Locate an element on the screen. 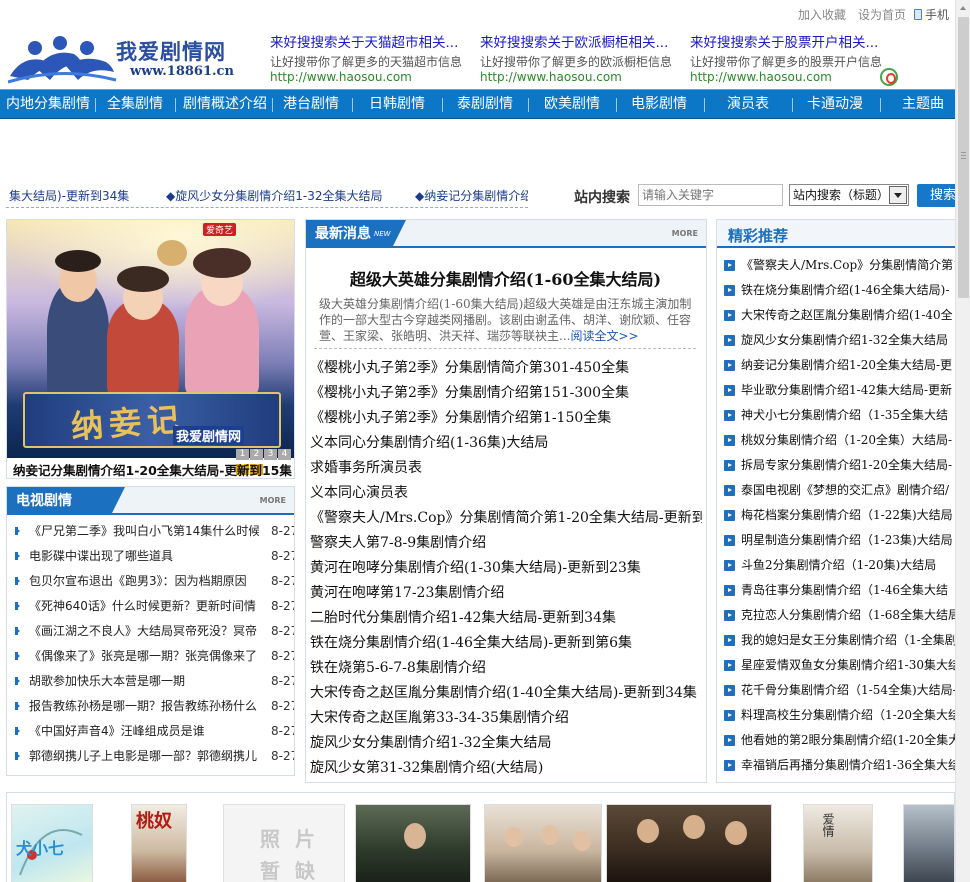  news-item: 求婚事务所演员表 is located at coordinates (506, 468).